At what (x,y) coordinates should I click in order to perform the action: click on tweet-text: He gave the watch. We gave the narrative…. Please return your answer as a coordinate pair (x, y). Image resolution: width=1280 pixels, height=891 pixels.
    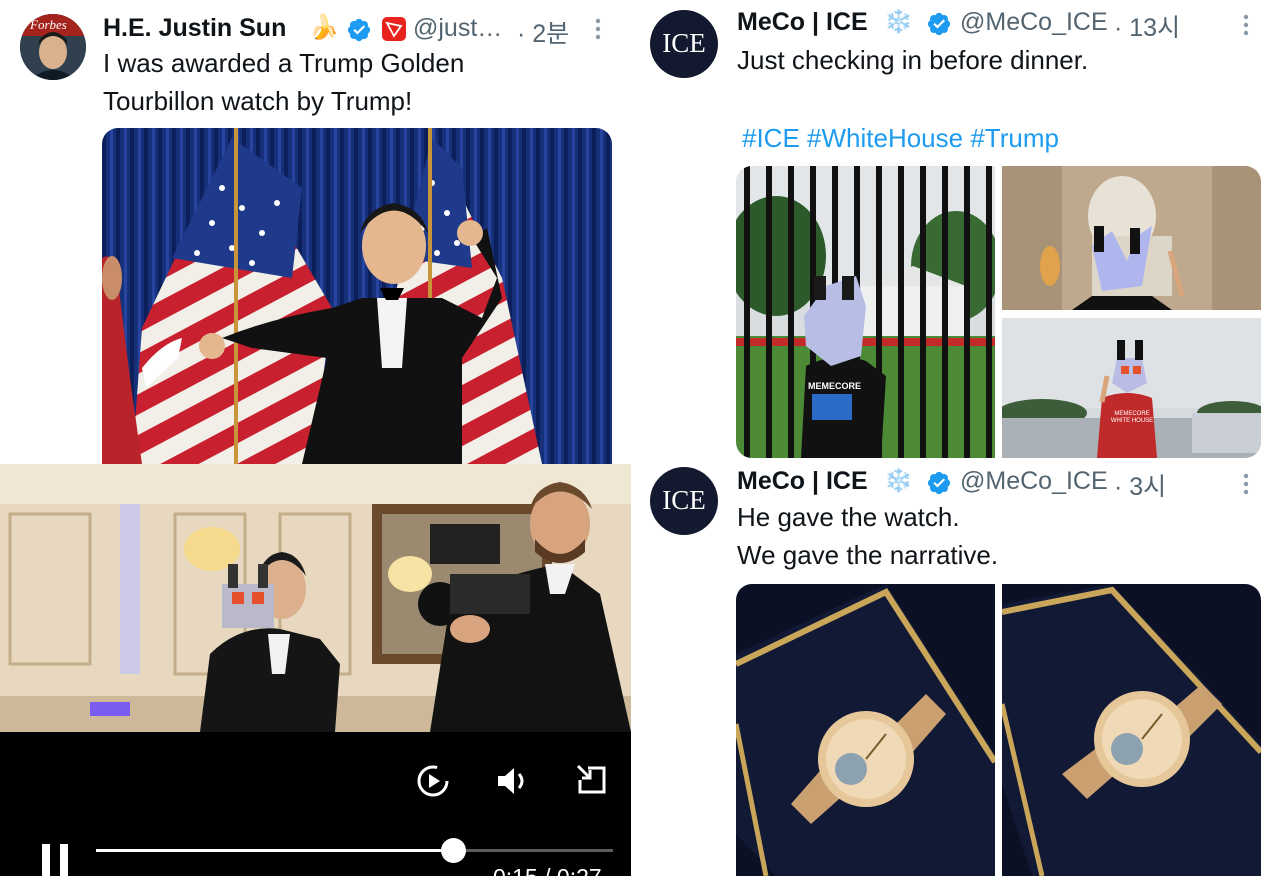
    Looking at the image, I should click on (867, 536).